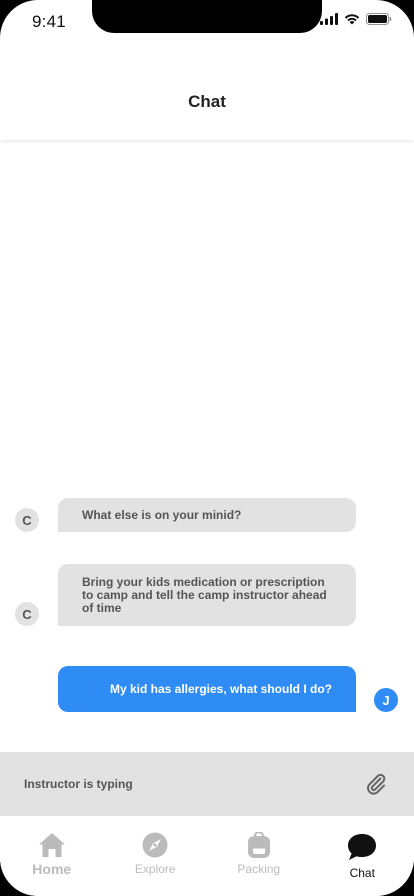 Image resolution: width=414 pixels, height=896 pixels. I want to click on signal-icon, so click(329, 19).